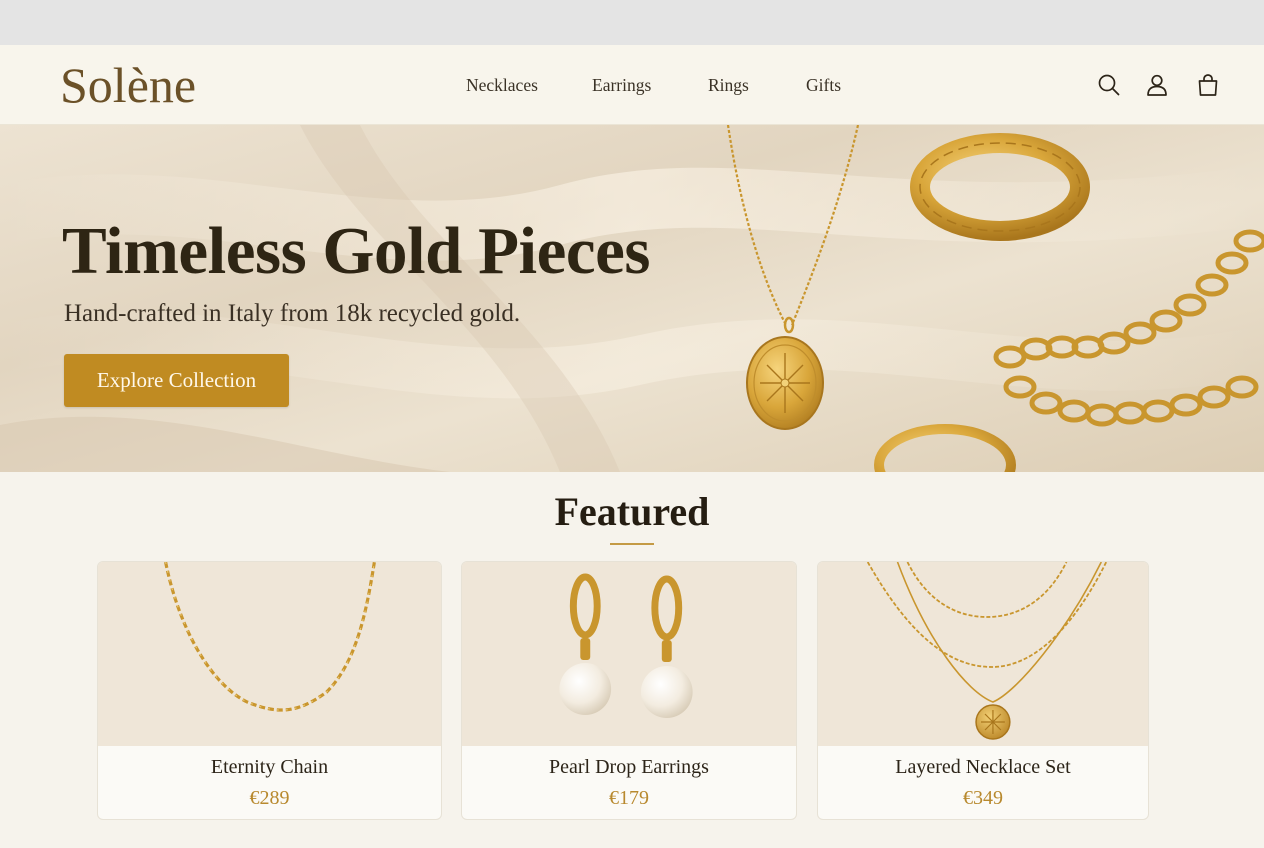 Image resolution: width=1264 pixels, height=848 pixels. Describe the element at coordinates (1157, 85) in the screenshot. I see `user-icon` at that location.